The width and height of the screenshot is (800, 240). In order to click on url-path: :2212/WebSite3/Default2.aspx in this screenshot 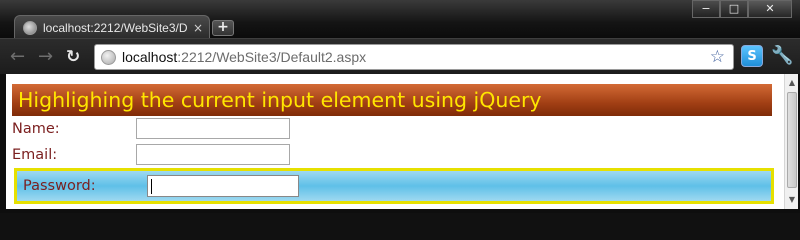, I will do `click(272, 57)`.